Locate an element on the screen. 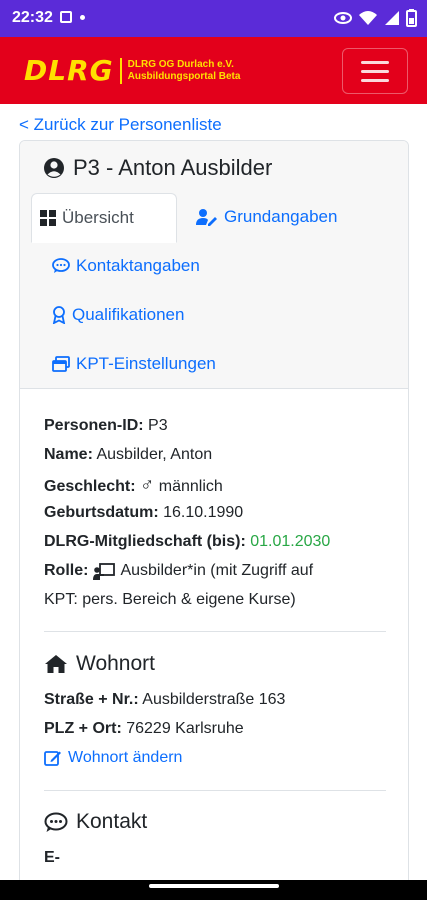 The image size is (427, 900). birthdate-label: Geburtsdatum: is located at coordinates (101, 512).